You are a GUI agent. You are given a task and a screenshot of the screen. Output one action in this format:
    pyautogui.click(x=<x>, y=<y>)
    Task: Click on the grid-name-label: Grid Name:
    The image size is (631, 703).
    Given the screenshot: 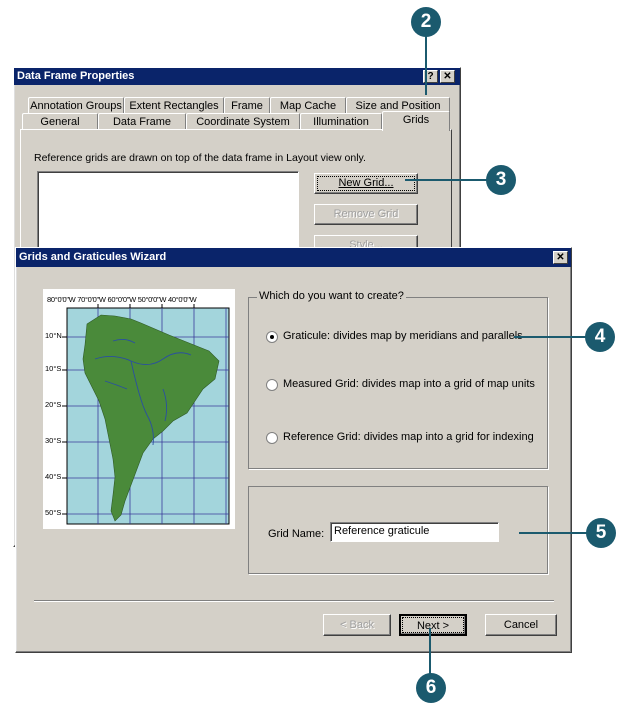 What is the action you would take?
    pyautogui.click(x=296, y=534)
    